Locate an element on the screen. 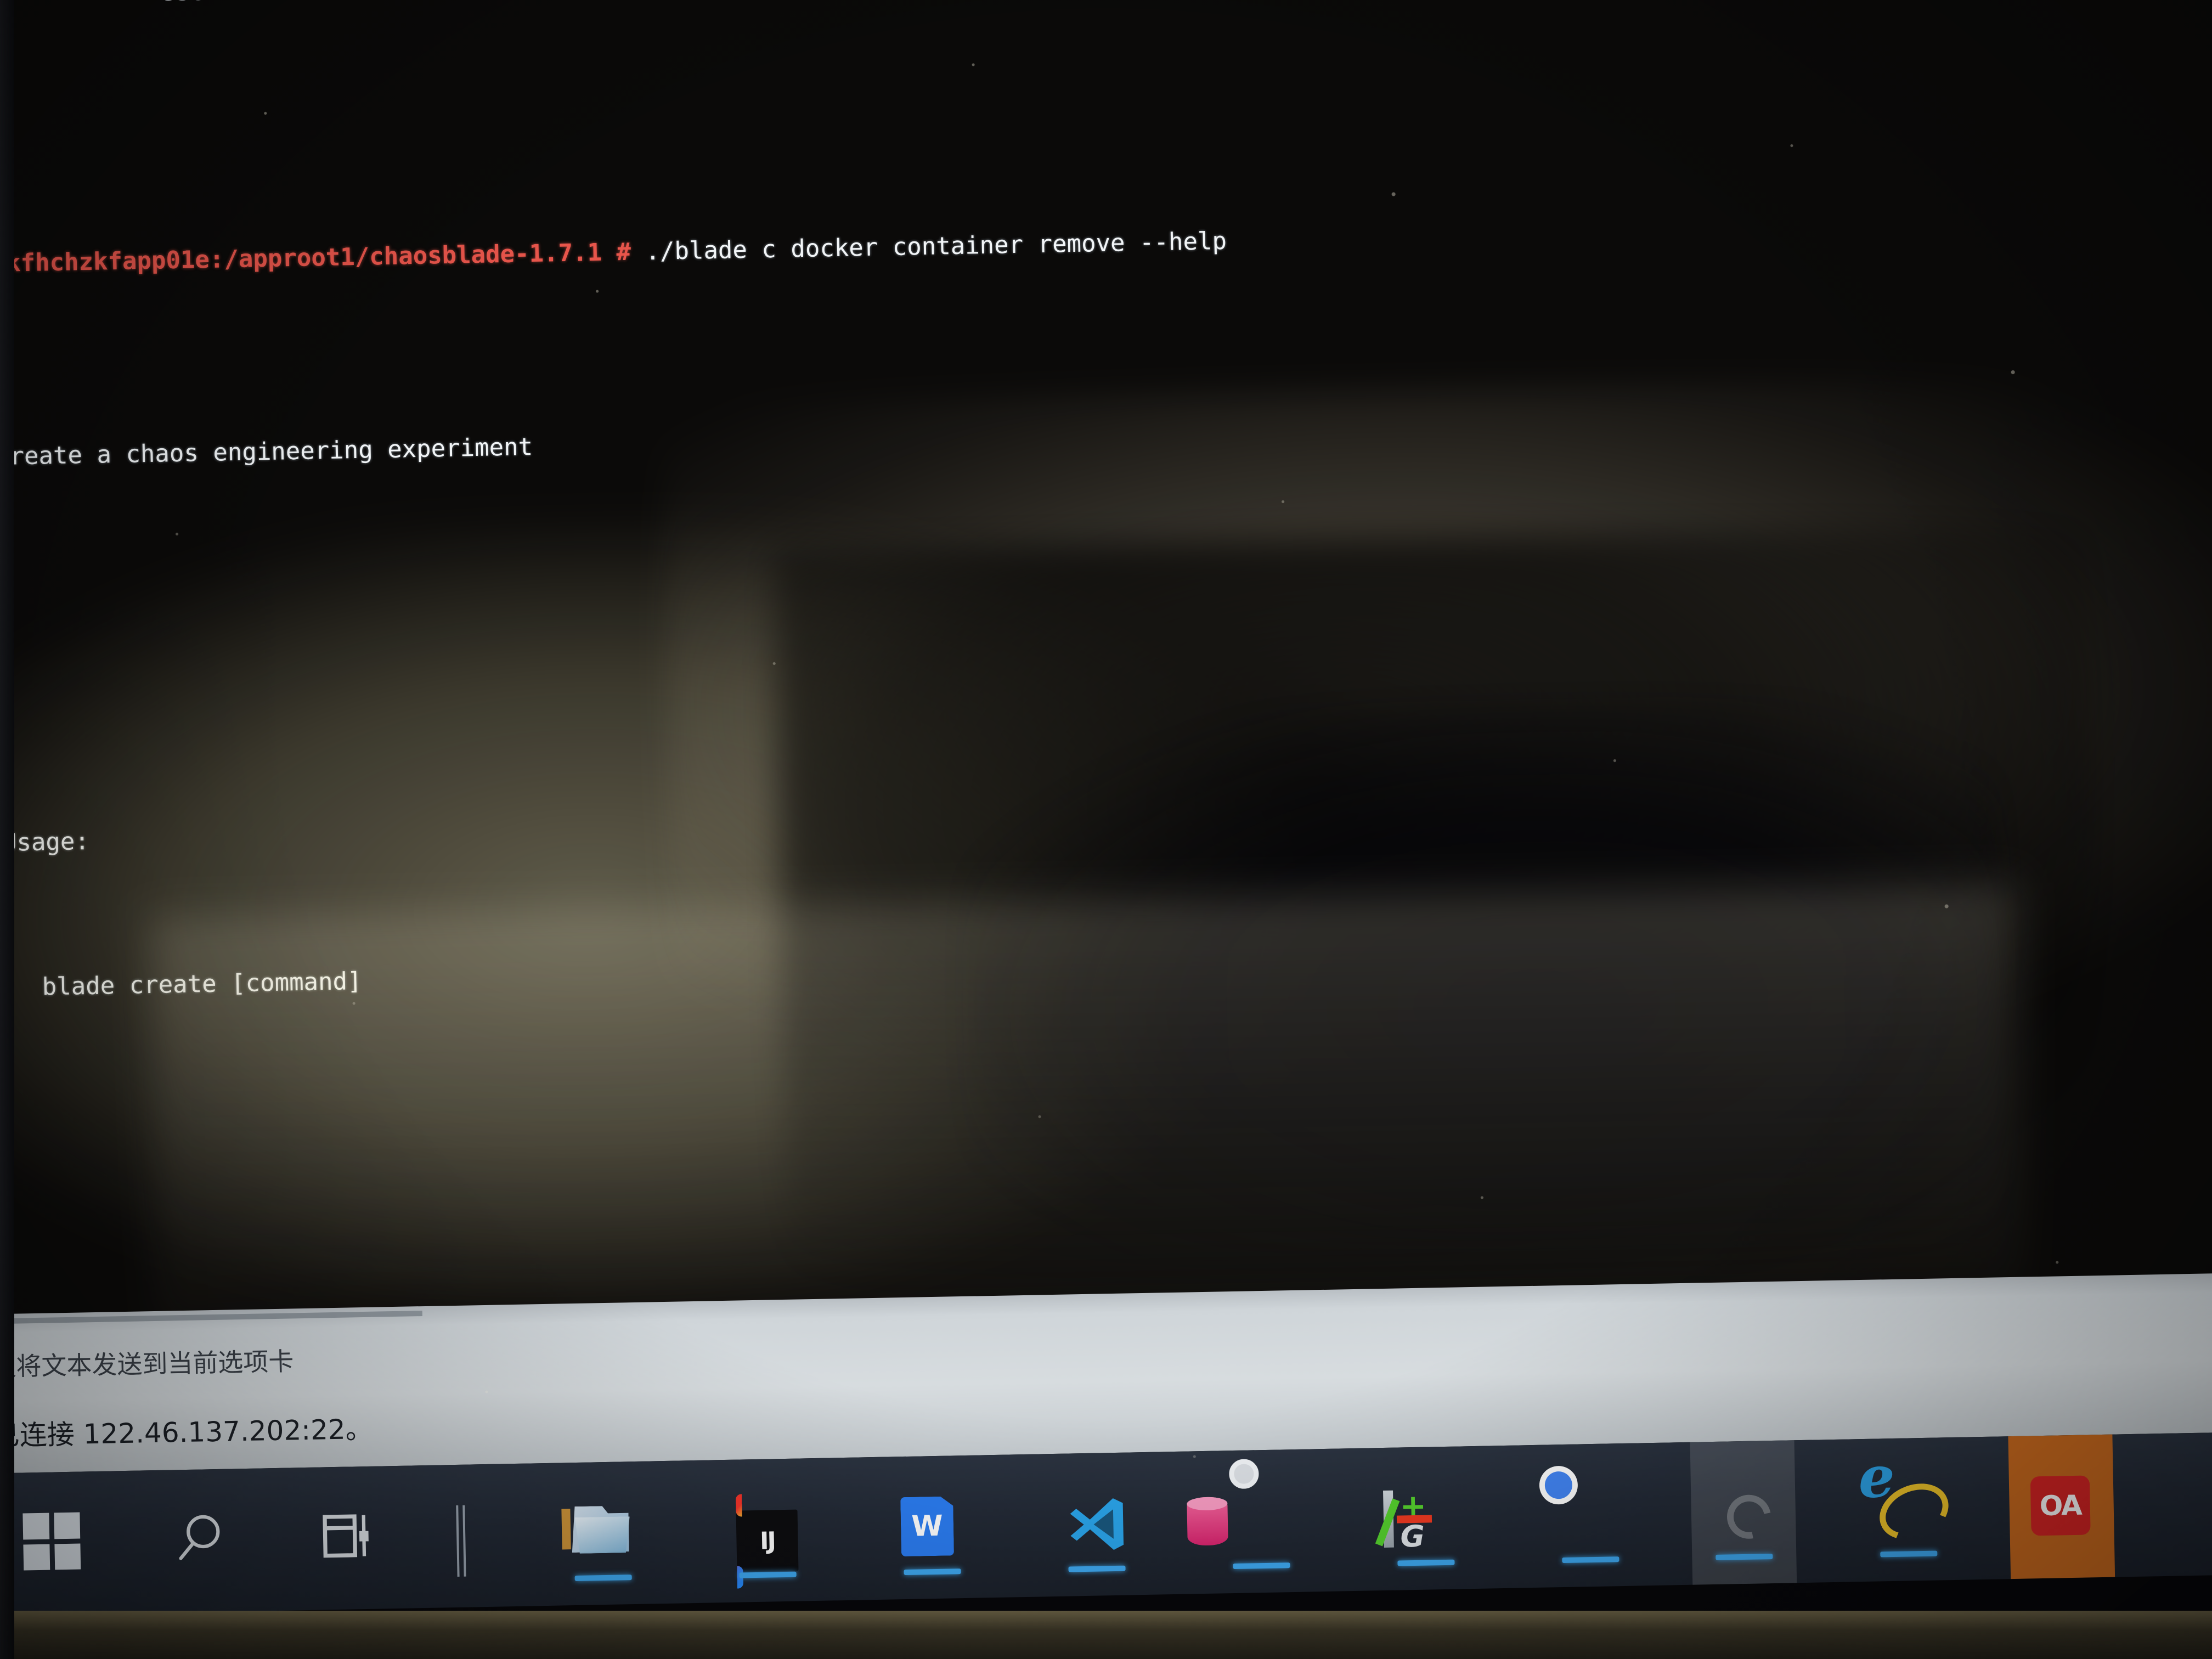  taskbar-item-taskview is located at coordinates (350, 1538).